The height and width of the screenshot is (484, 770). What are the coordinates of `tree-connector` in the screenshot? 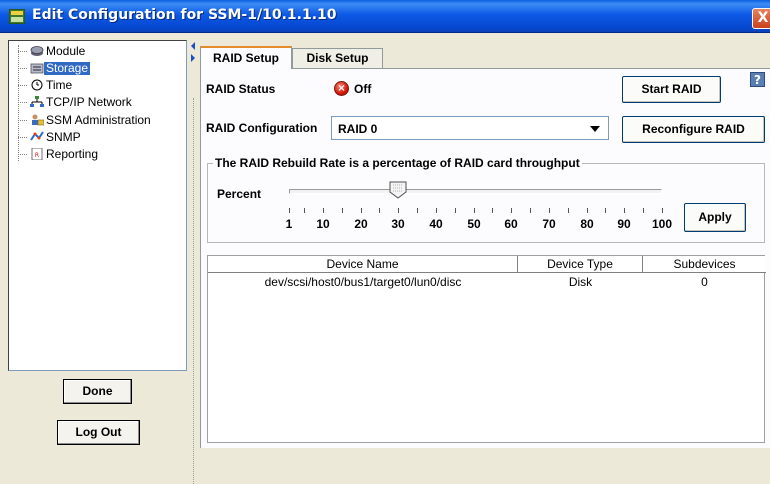 It's located at (18, 103).